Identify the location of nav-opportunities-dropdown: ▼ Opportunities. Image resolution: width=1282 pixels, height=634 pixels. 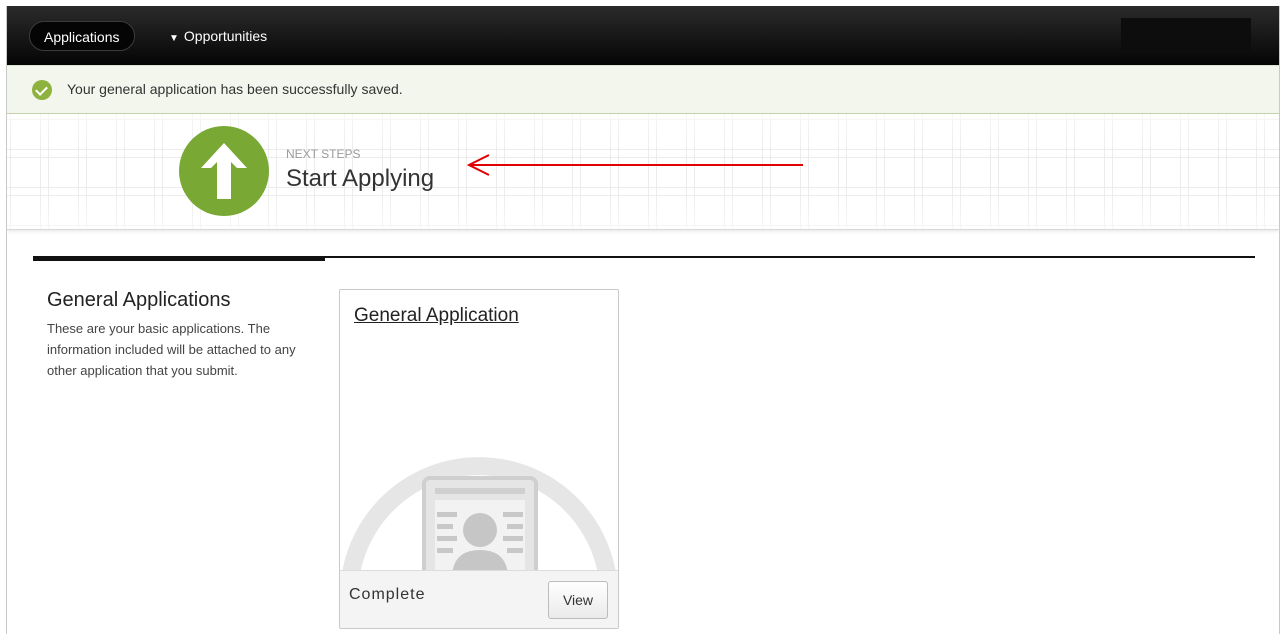
(218, 36).